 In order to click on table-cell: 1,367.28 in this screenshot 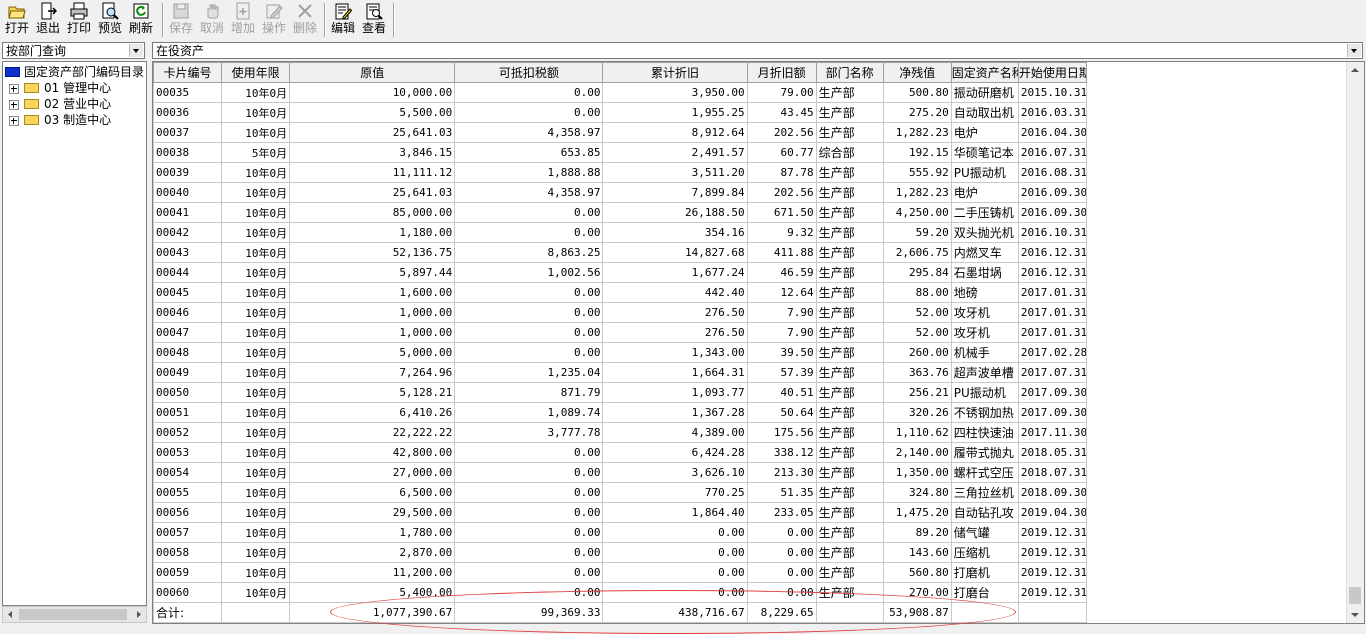, I will do `click(675, 412)`.